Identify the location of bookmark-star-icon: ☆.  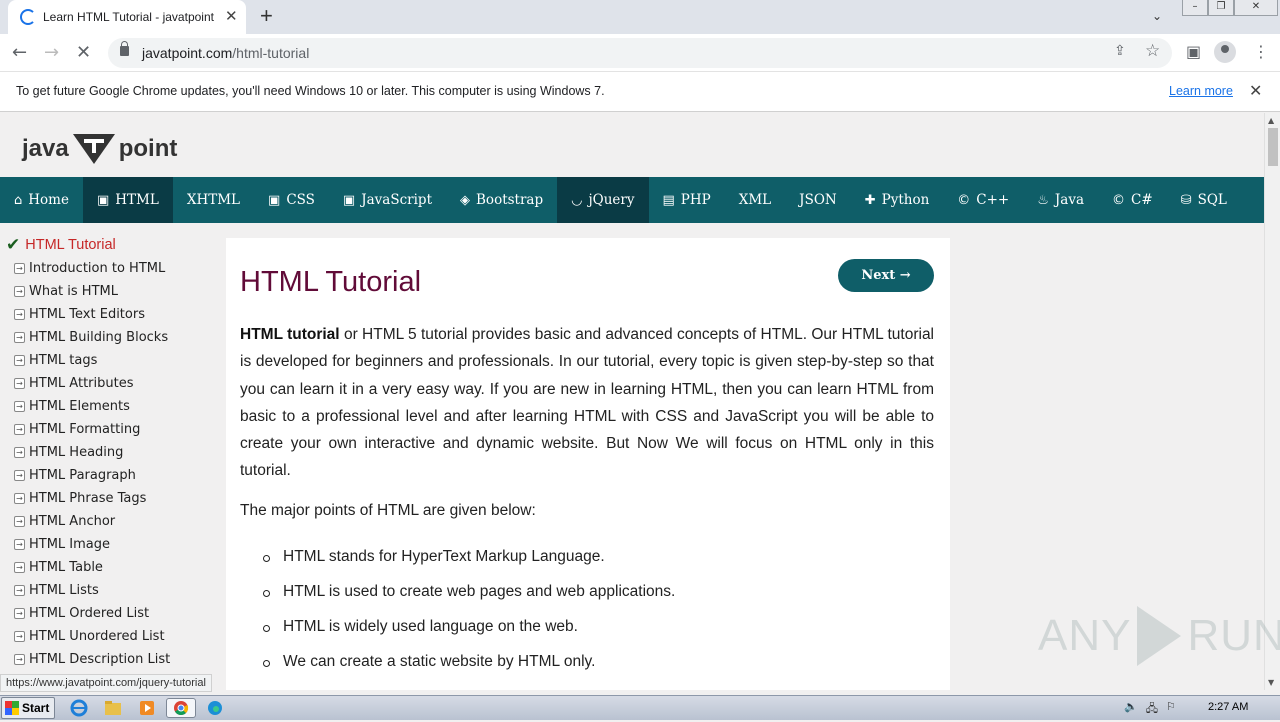
(1152, 51).